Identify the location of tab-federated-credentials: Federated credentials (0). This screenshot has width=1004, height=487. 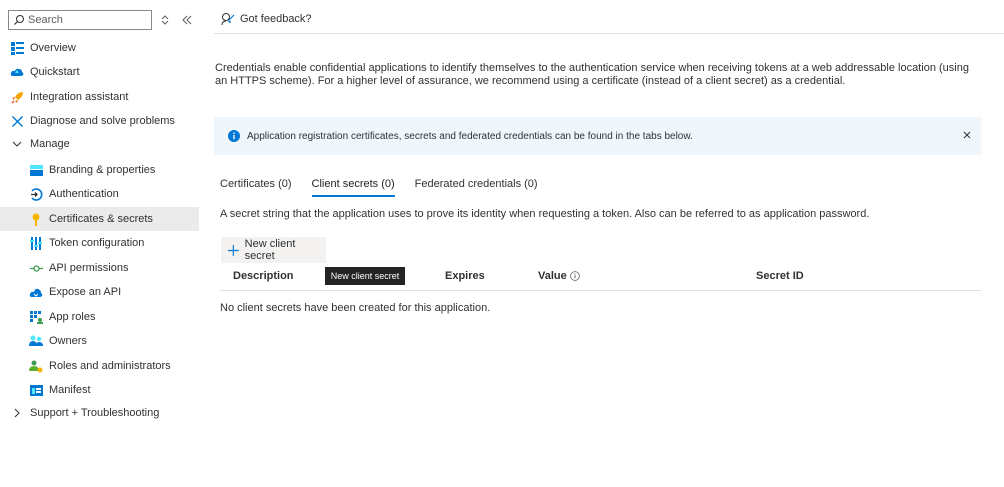
(476, 187).